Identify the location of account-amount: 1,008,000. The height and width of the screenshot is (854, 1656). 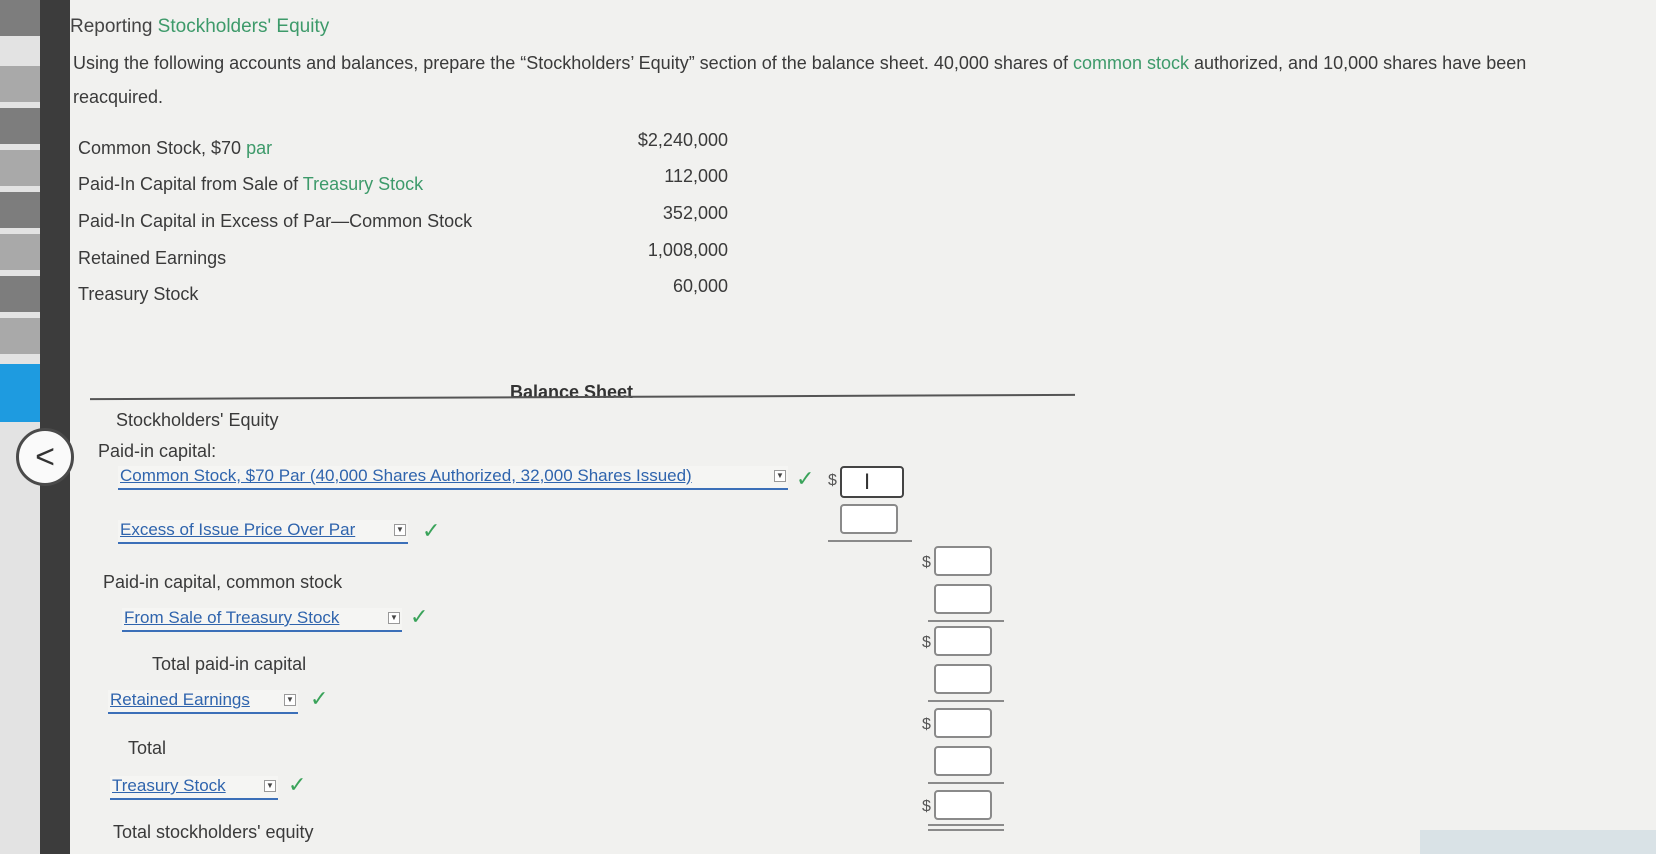
(687, 250).